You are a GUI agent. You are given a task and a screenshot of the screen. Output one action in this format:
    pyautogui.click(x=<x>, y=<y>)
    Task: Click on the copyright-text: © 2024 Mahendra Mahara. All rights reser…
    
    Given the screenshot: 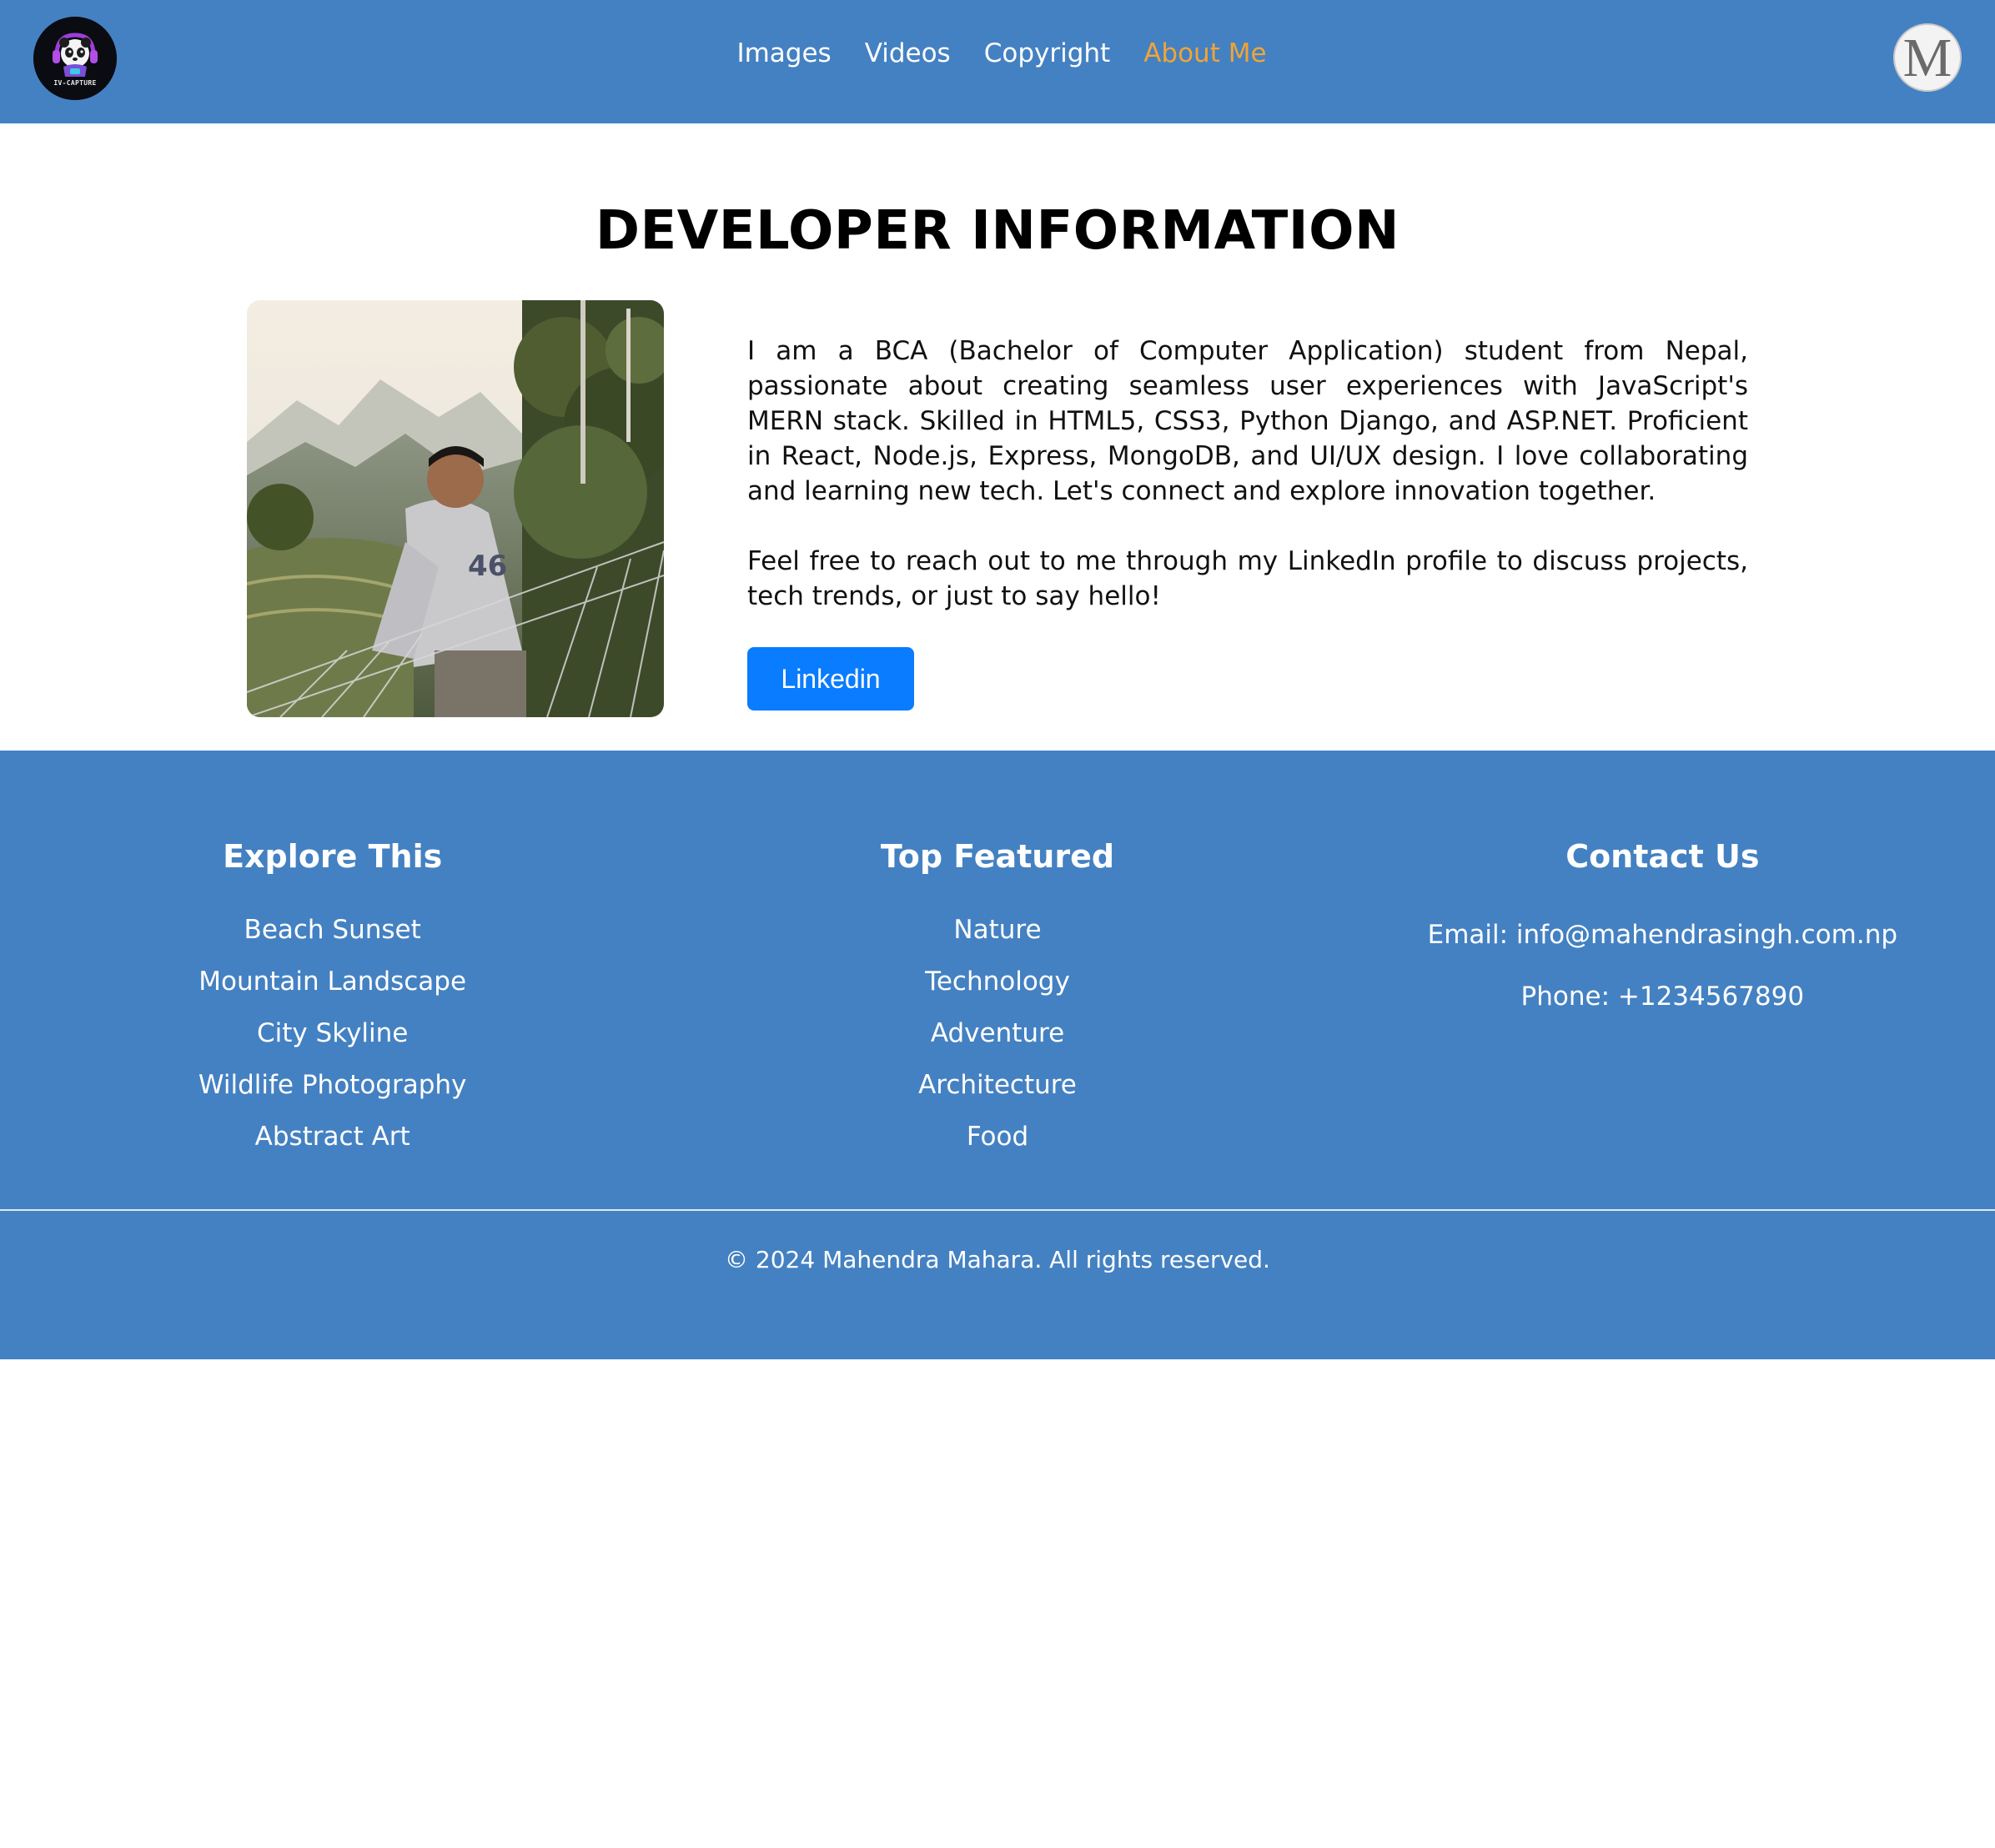 What is the action you would take?
    pyautogui.click(x=997, y=1259)
    